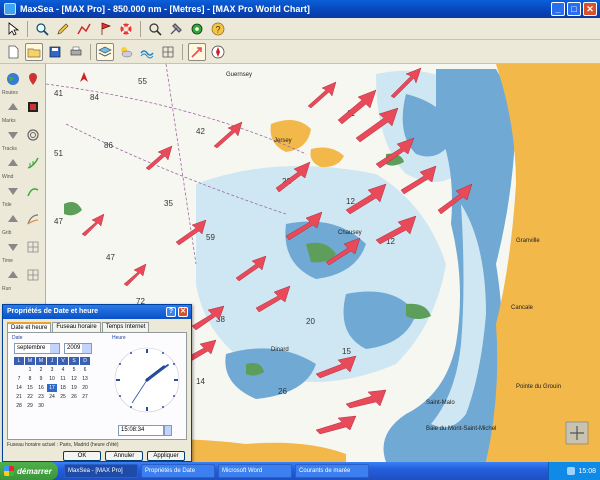 Image resolution: width=600 pixels, height=480 pixels. I want to click on calendar-day: 15, so click(30, 388).